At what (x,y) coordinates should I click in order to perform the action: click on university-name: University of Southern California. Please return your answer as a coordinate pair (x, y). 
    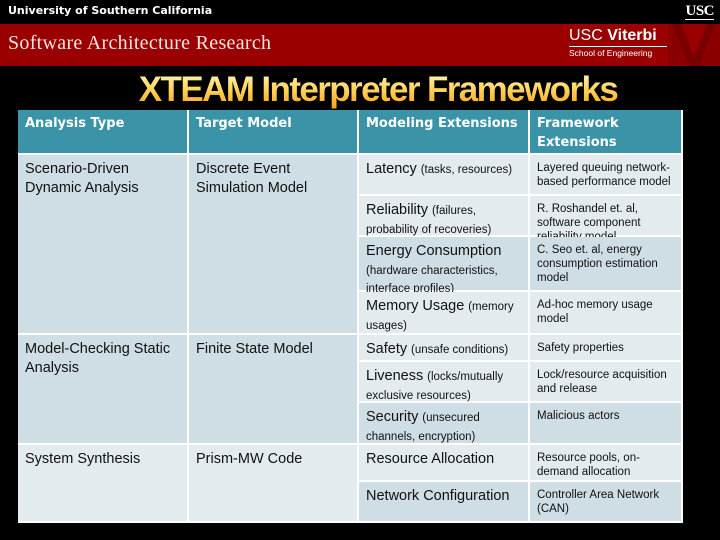
    Looking at the image, I should click on (110, 10).